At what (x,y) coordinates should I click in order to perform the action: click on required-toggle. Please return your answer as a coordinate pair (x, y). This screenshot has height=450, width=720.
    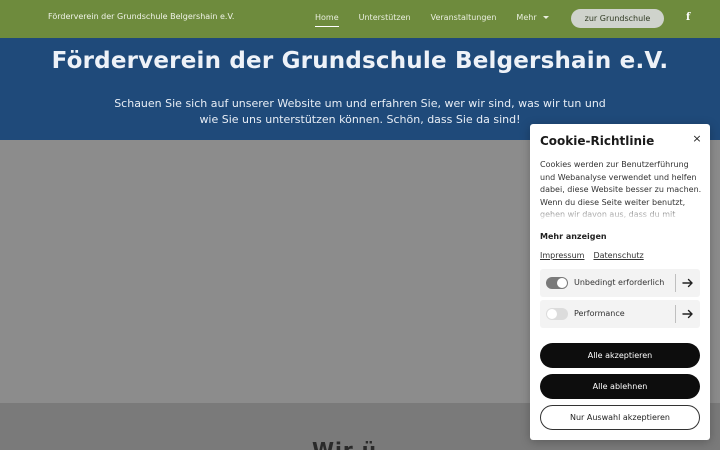
    Looking at the image, I should click on (557, 283).